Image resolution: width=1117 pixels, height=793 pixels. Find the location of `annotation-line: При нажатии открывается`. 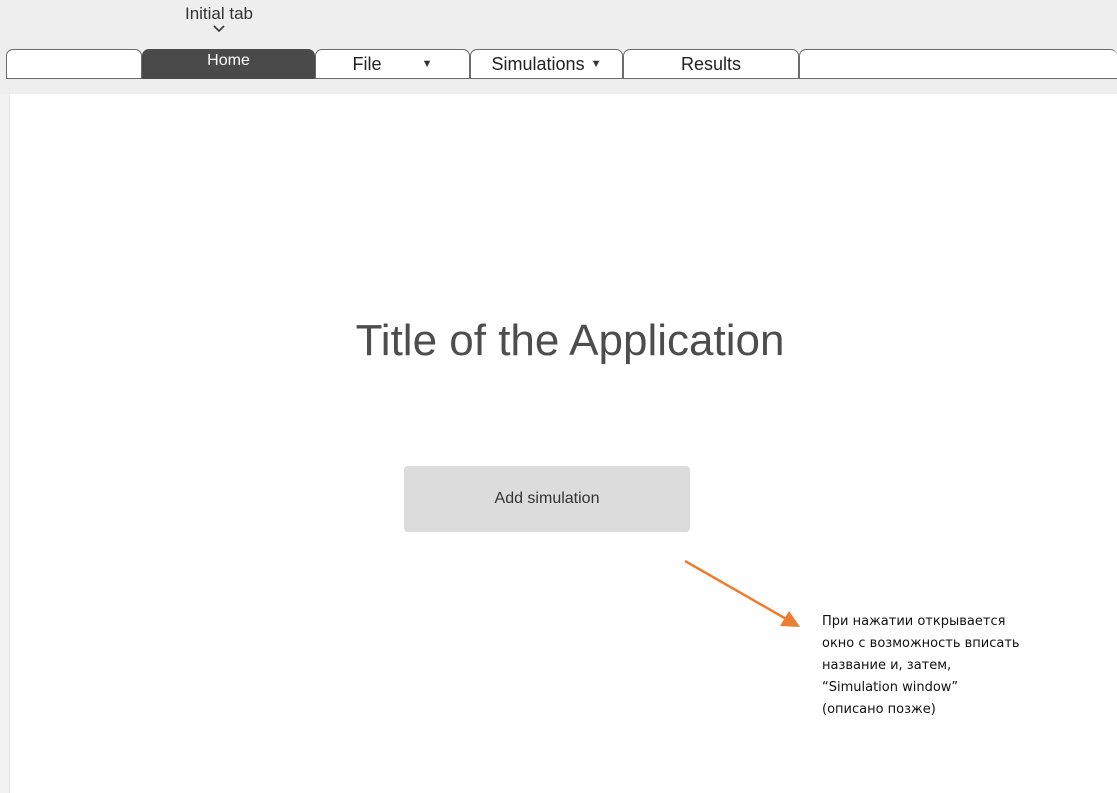

annotation-line: При нажатии открывается is located at coordinates (914, 621).